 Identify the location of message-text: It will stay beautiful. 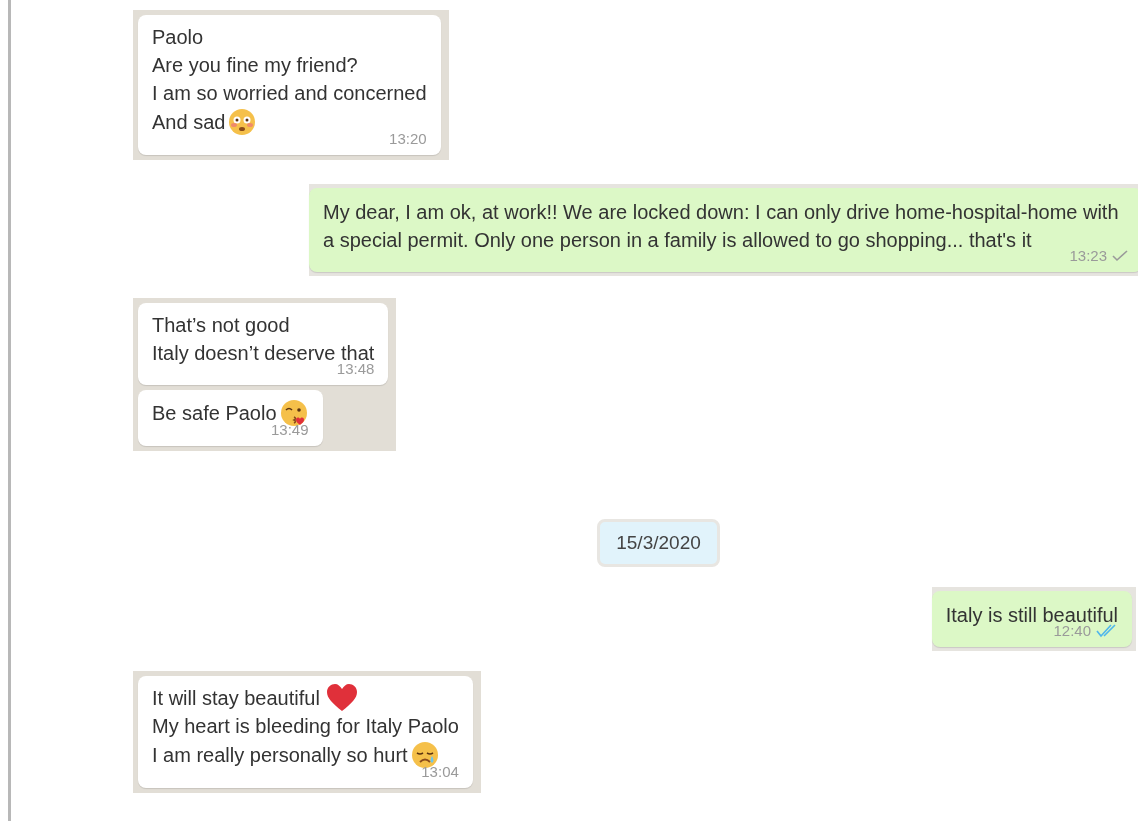
(236, 698).